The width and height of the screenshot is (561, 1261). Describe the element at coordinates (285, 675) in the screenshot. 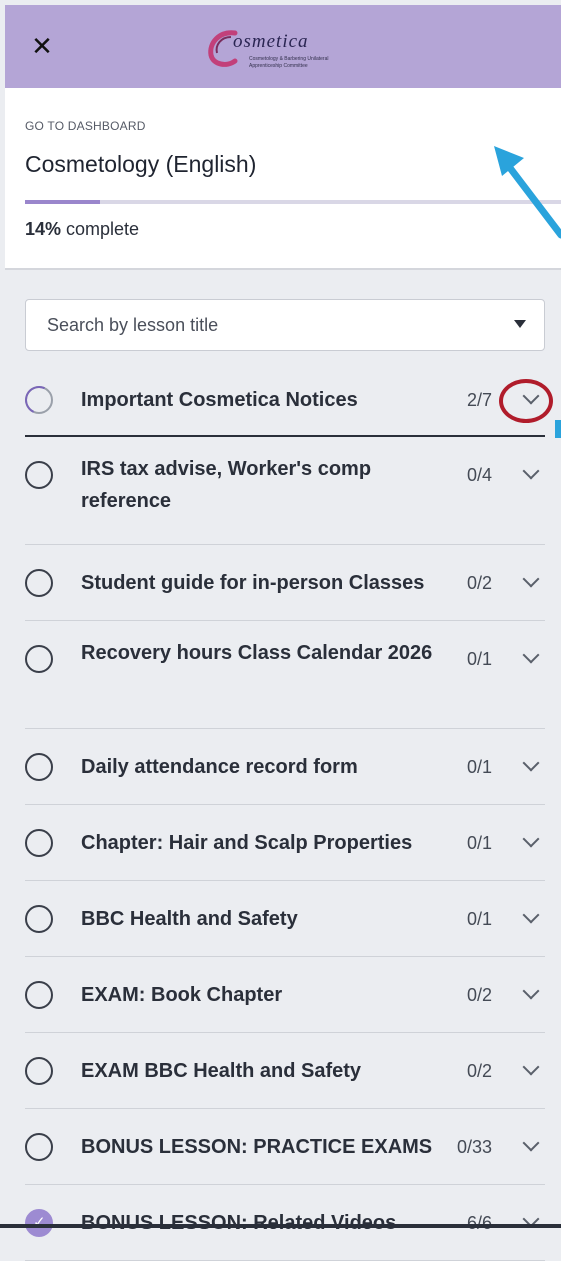

I see `lesson-row: Recovery hours Class Calendar 2026 0/1` at that location.